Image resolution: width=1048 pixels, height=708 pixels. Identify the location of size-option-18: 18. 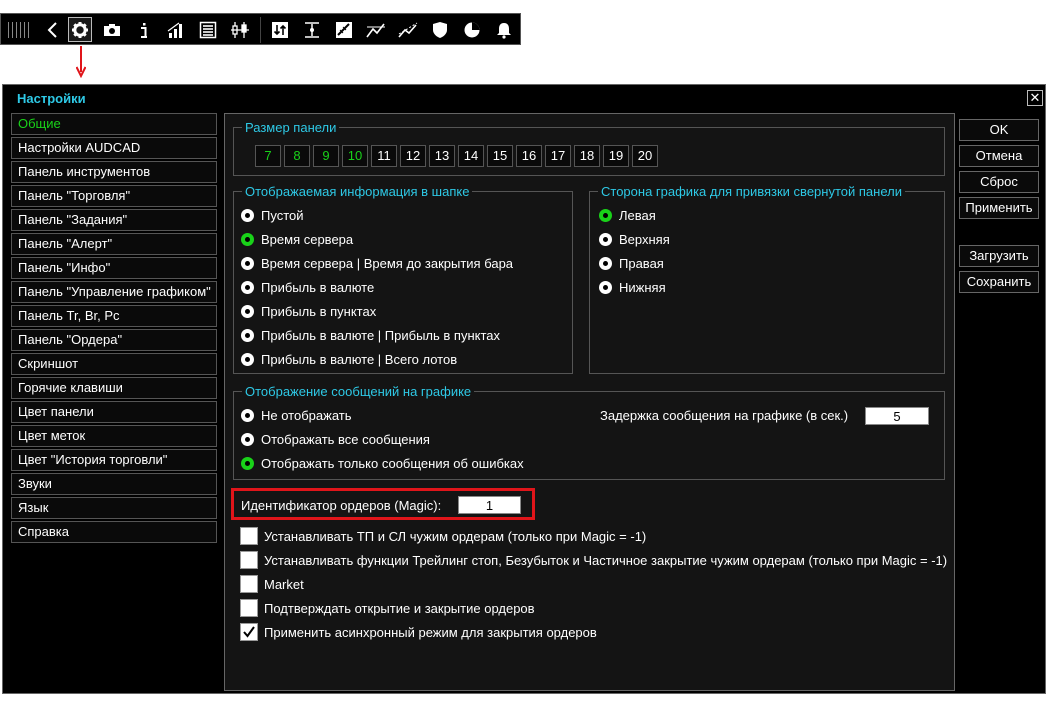
(587, 156).